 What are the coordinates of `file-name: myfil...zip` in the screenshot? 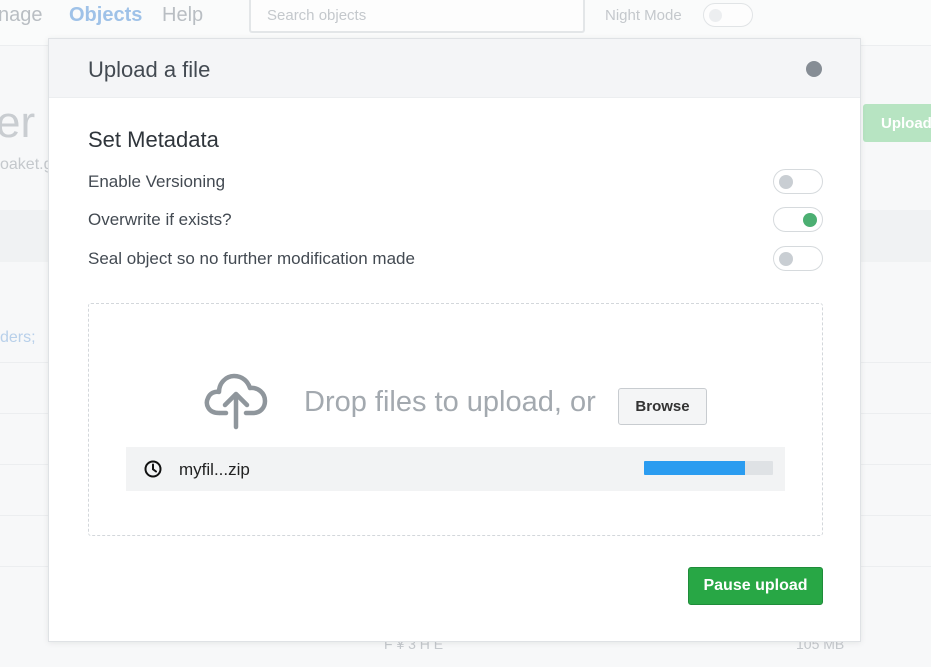 It's located at (214, 469).